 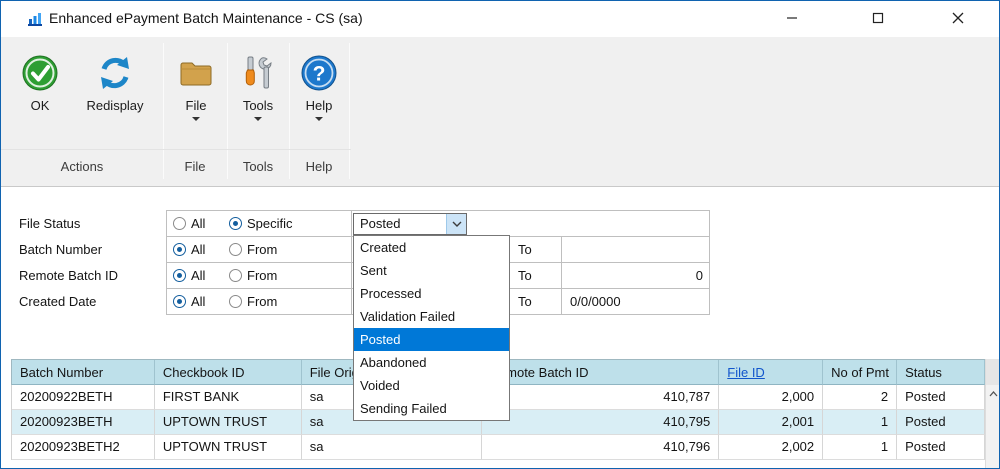 I want to click on ok-check-icon, so click(x=40, y=73).